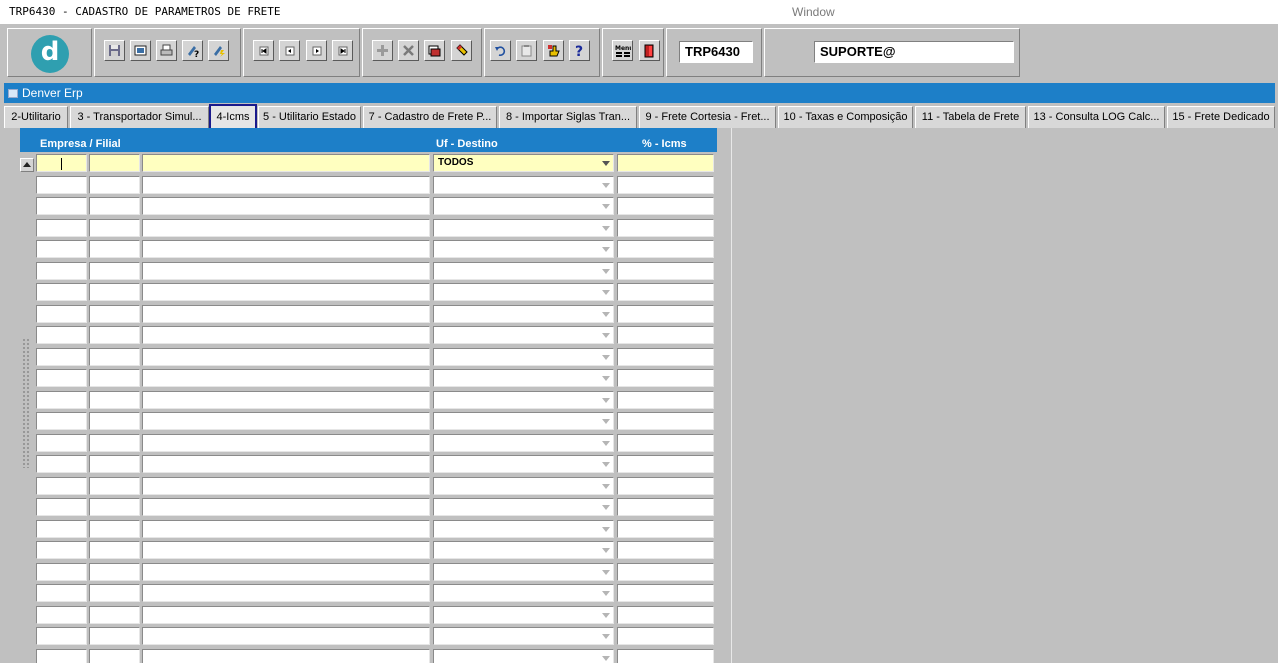 This screenshot has width=1278, height=663. I want to click on query-icon: ?, so click(192, 50).